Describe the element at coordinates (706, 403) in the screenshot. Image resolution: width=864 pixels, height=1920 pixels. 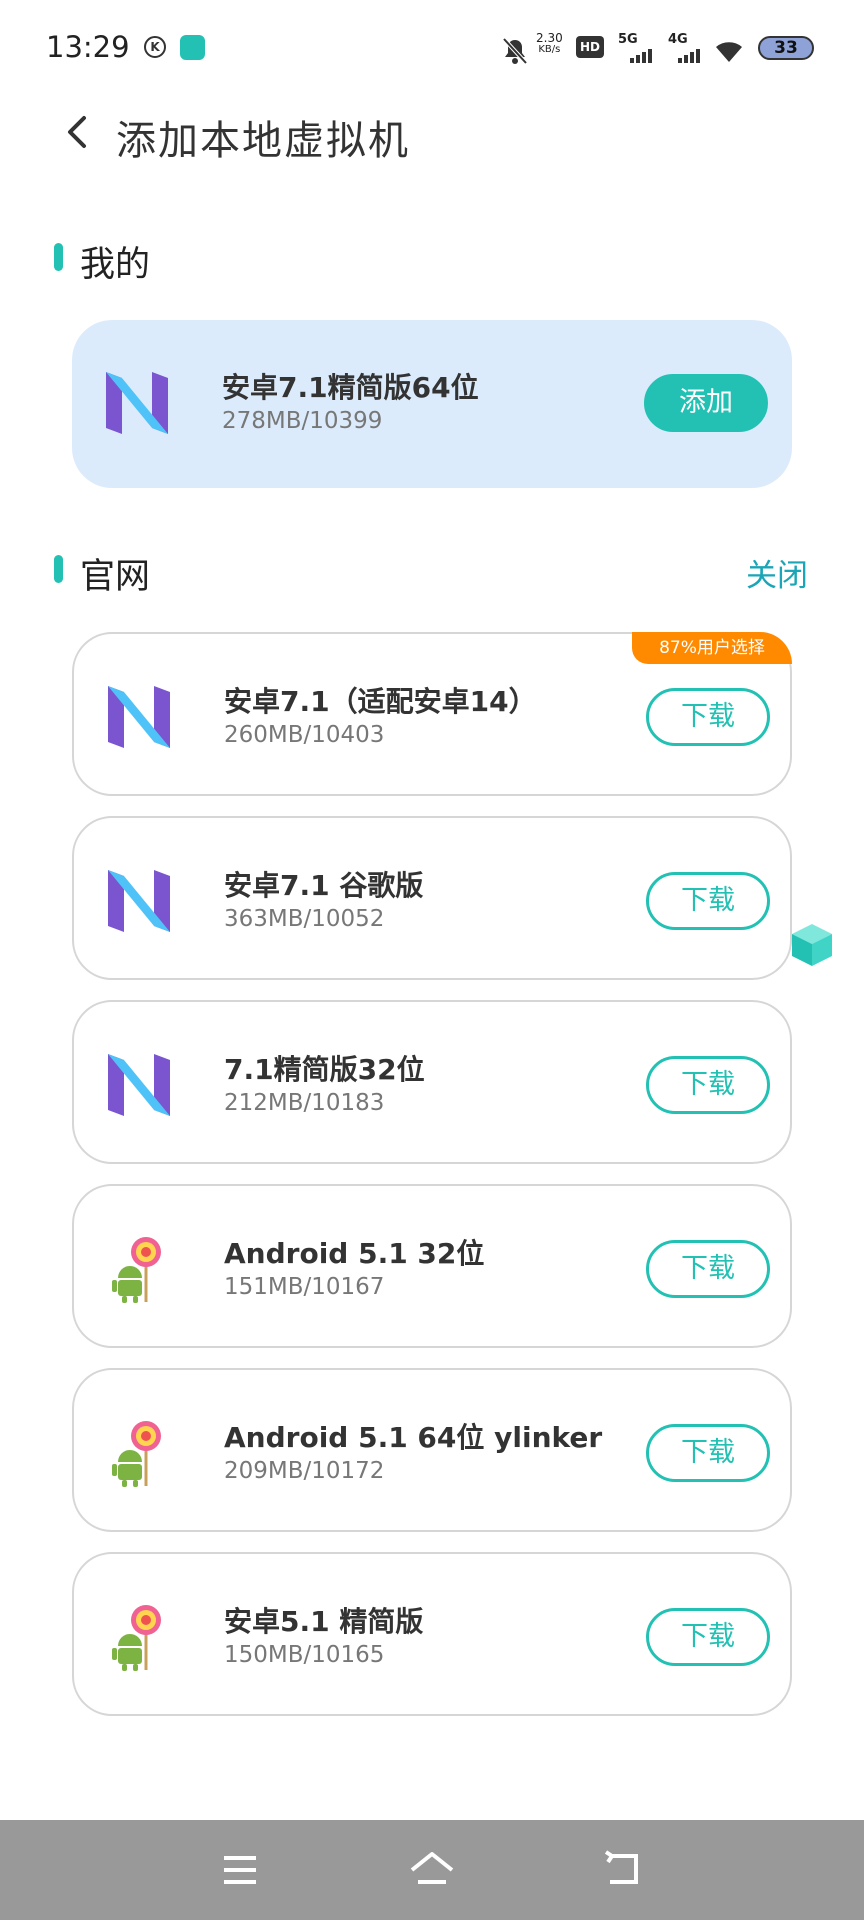
I see `add-button: 添加` at that location.